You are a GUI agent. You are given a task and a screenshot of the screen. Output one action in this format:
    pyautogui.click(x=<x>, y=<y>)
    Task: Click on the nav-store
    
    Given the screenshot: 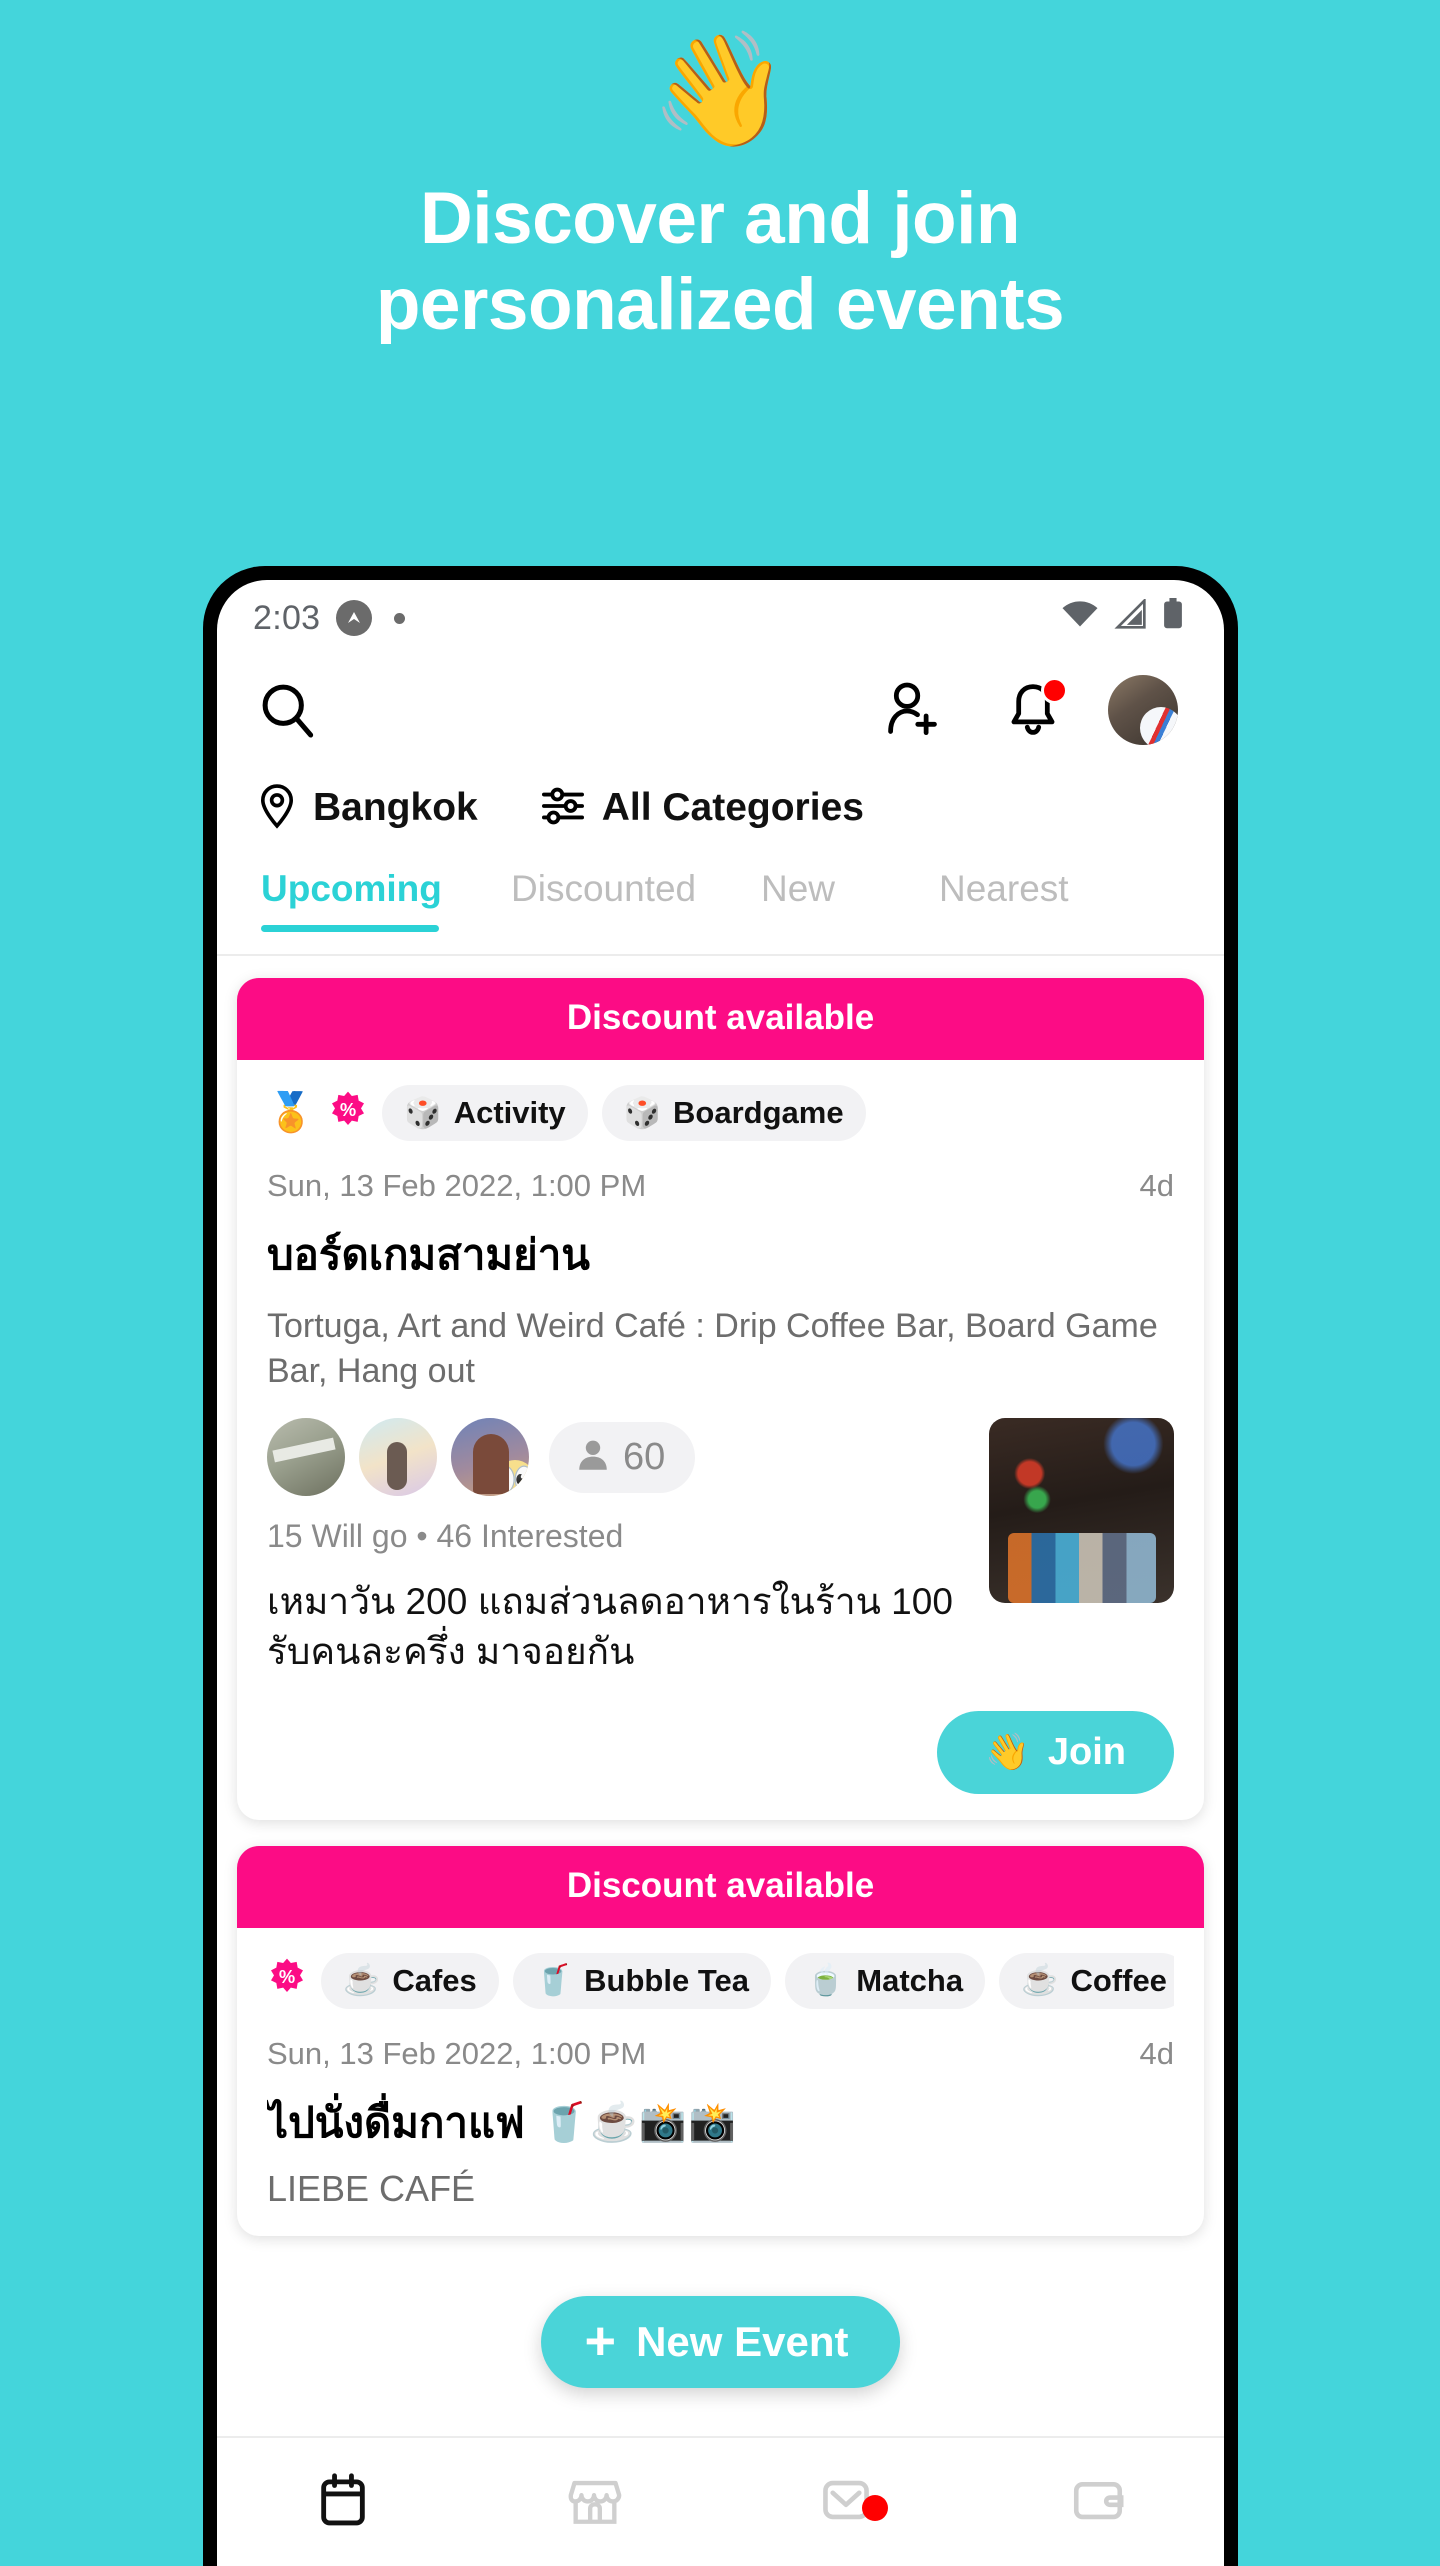 What is the action you would take?
    pyautogui.click(x=595, y=2502)
    